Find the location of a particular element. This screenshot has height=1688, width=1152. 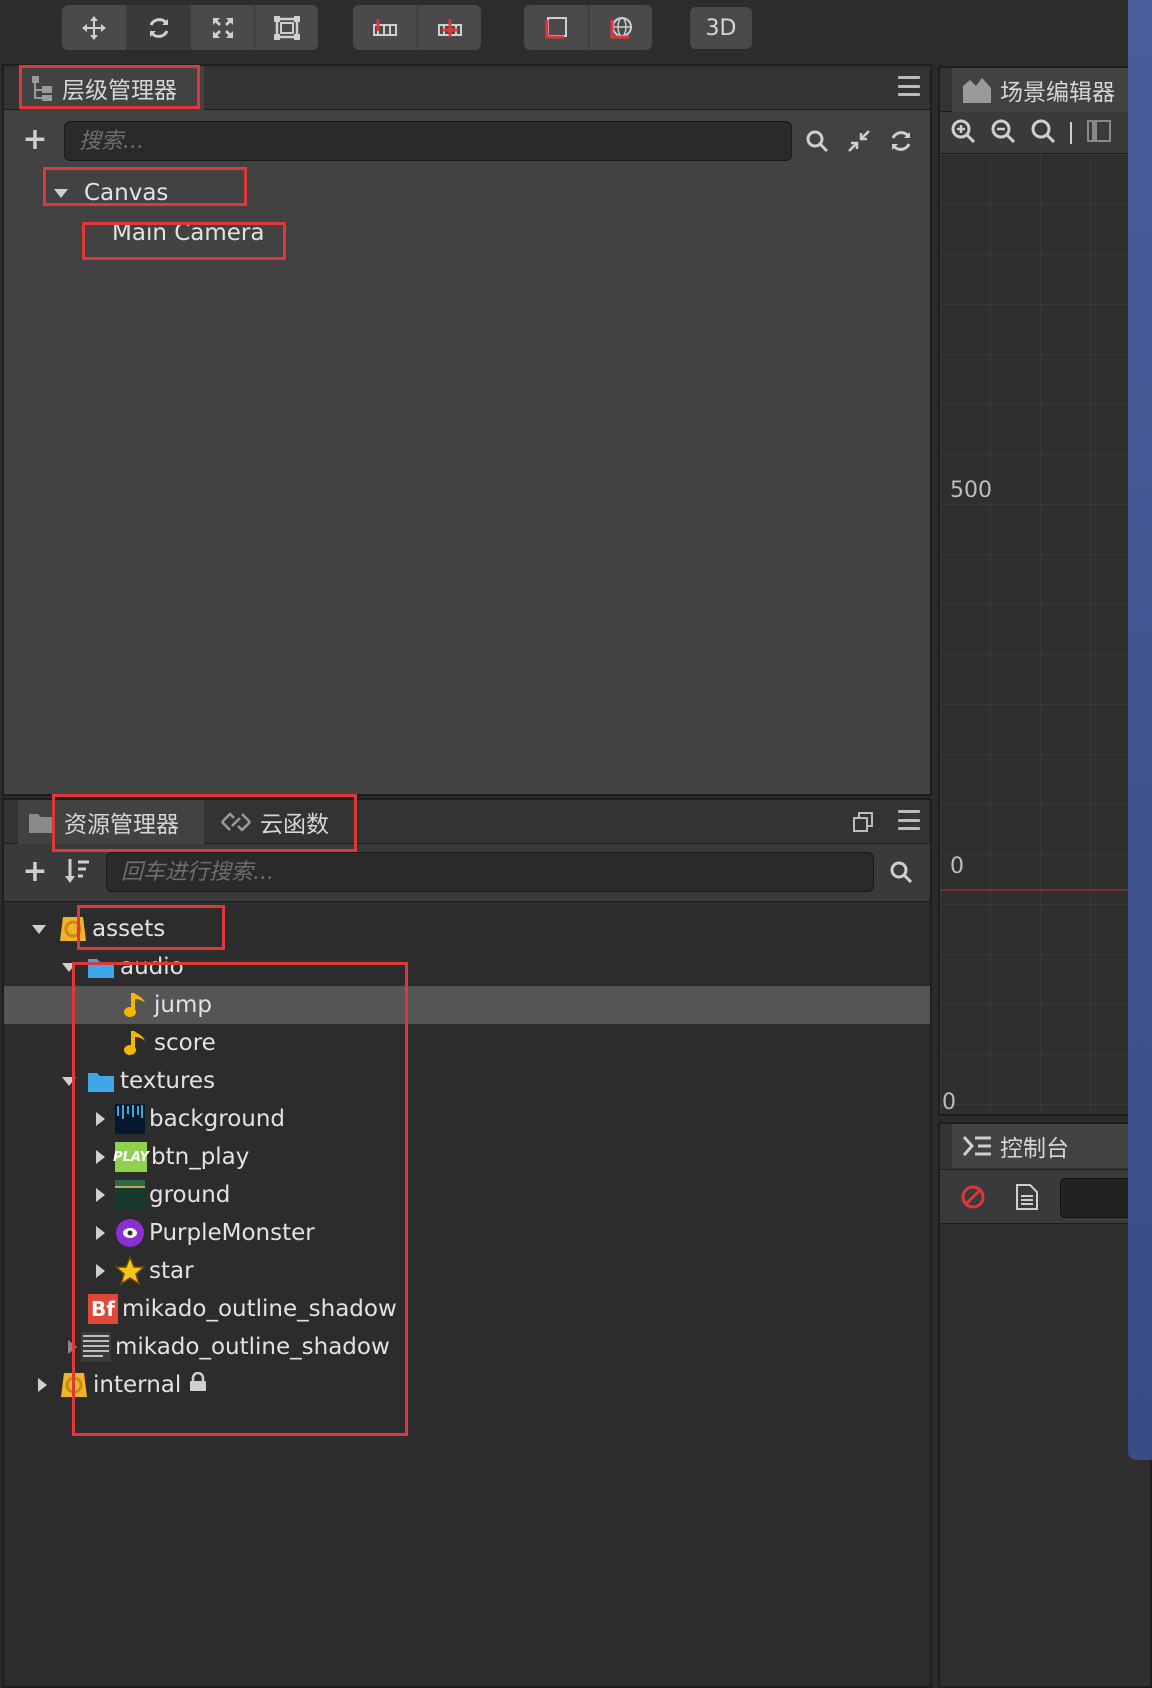

folder-tab-icon is located at coordinates (42, 823).